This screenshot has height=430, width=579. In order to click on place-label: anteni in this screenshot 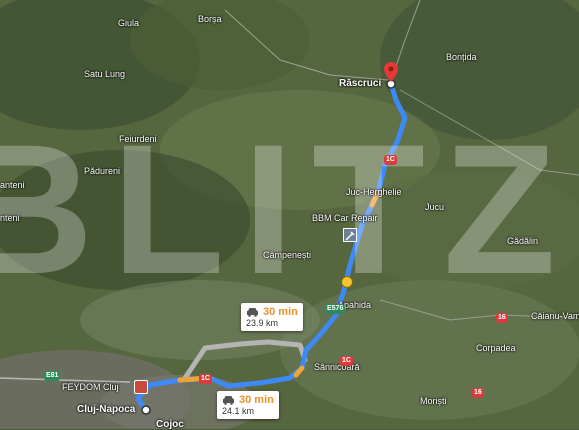, I will do `click(12, 185)`.